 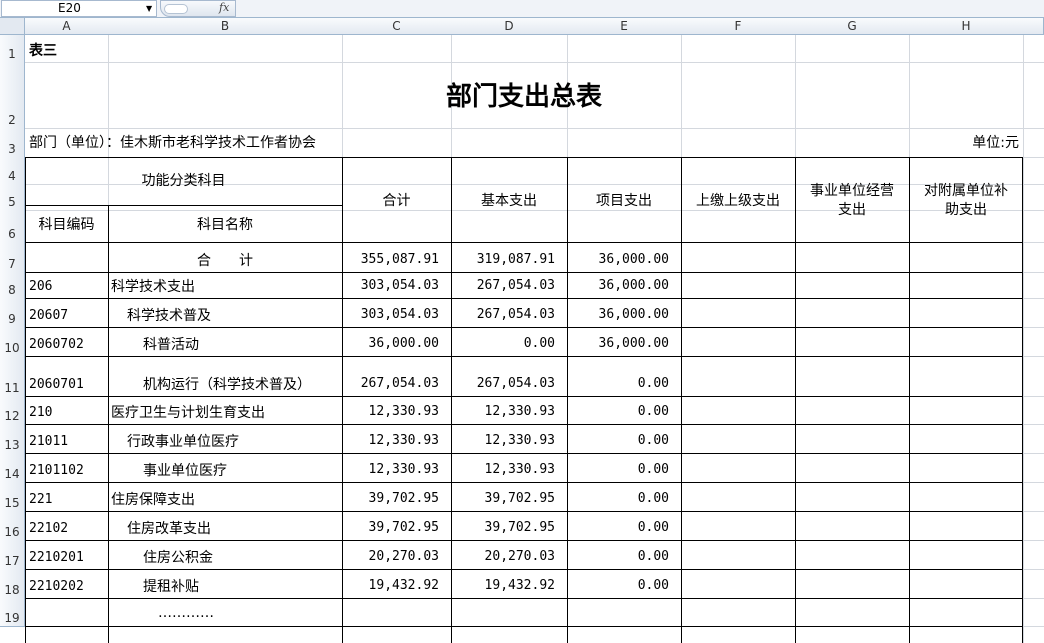 What do you see at coordinates (624, 201) in the screenshot?
I see `header-project: 项目支出` at bounding box center [624, 201].